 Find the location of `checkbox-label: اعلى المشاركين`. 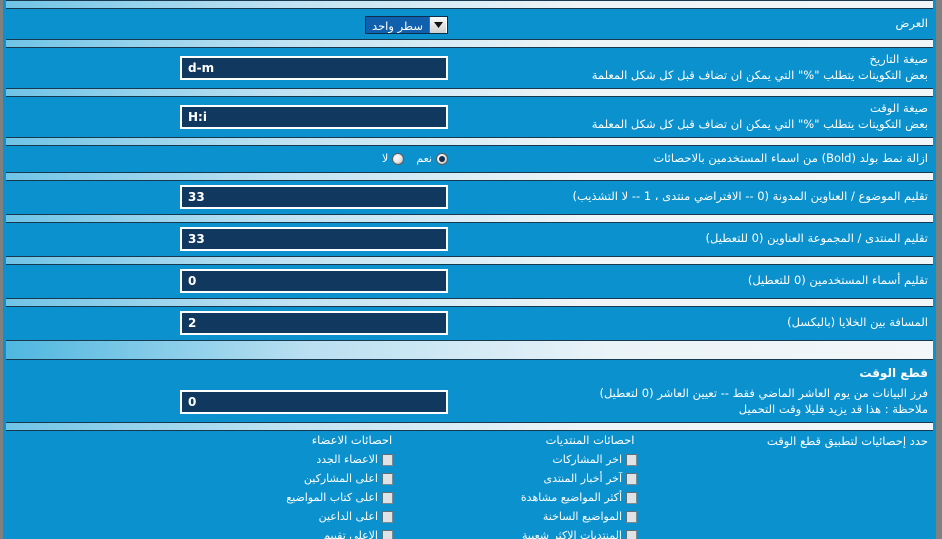

checkbox-label: اعلى المشاركين is located at coordinates (340, 479).